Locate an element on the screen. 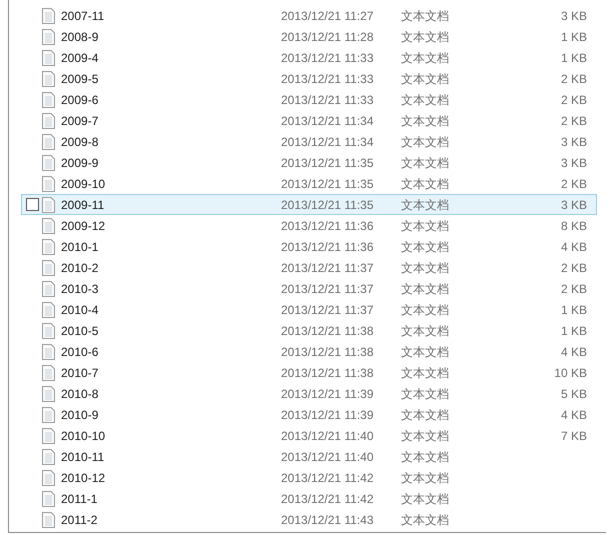 The width and height of the screenshot is (616, 535). file-name: 2010-8 is located at coordinates (80, 394).